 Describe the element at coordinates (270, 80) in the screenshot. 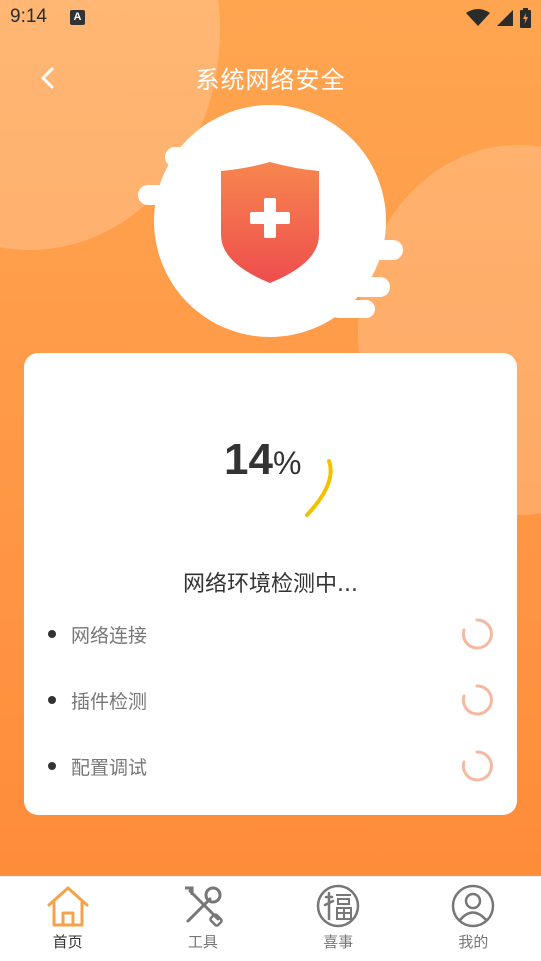

I see `page-title: 系统网络安全` at that location.